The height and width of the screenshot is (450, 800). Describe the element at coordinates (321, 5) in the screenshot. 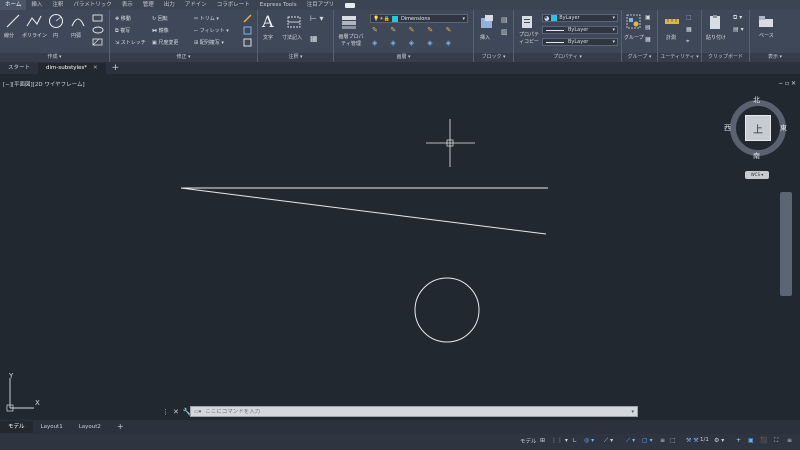

I see `tab-featured-apps: 注目アプリ` at that location.